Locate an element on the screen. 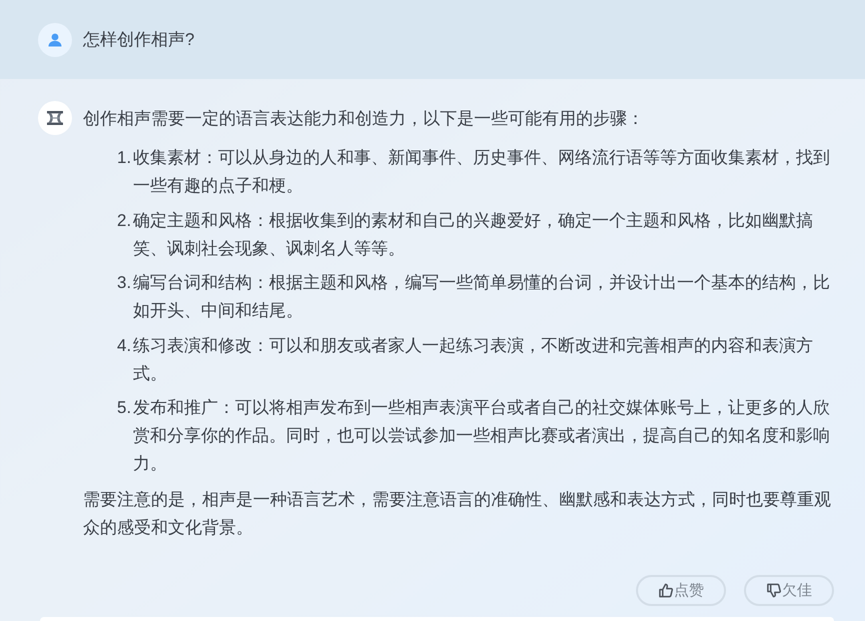 Image resolution: width=865 pixels, height=621 pixels. user-avatar-icon is located at coordinates (55, 39).